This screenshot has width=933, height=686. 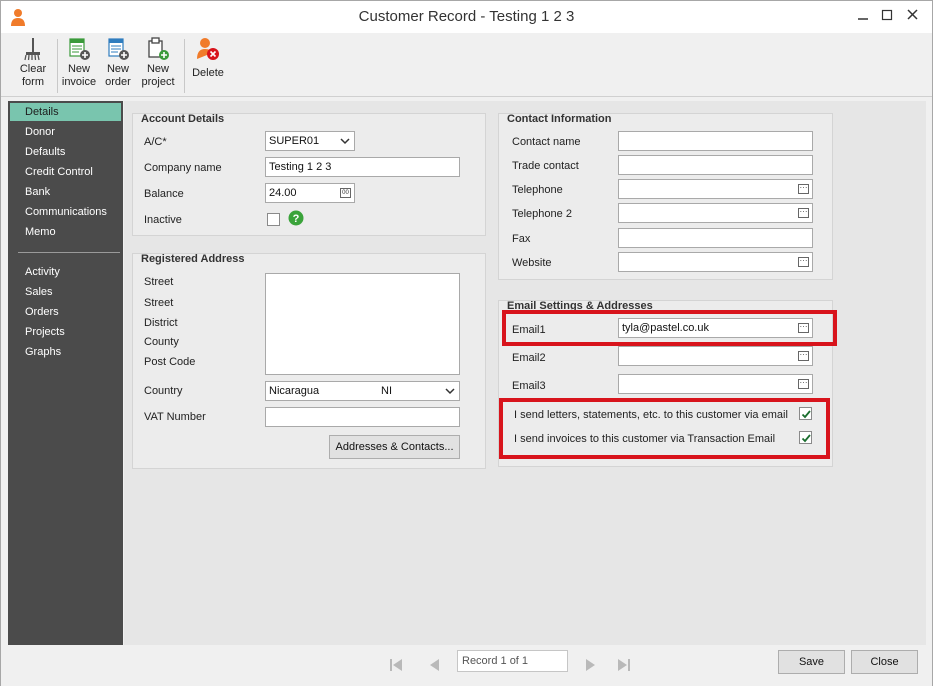 I want to click on close-window-button, so click(x=913, y=15).